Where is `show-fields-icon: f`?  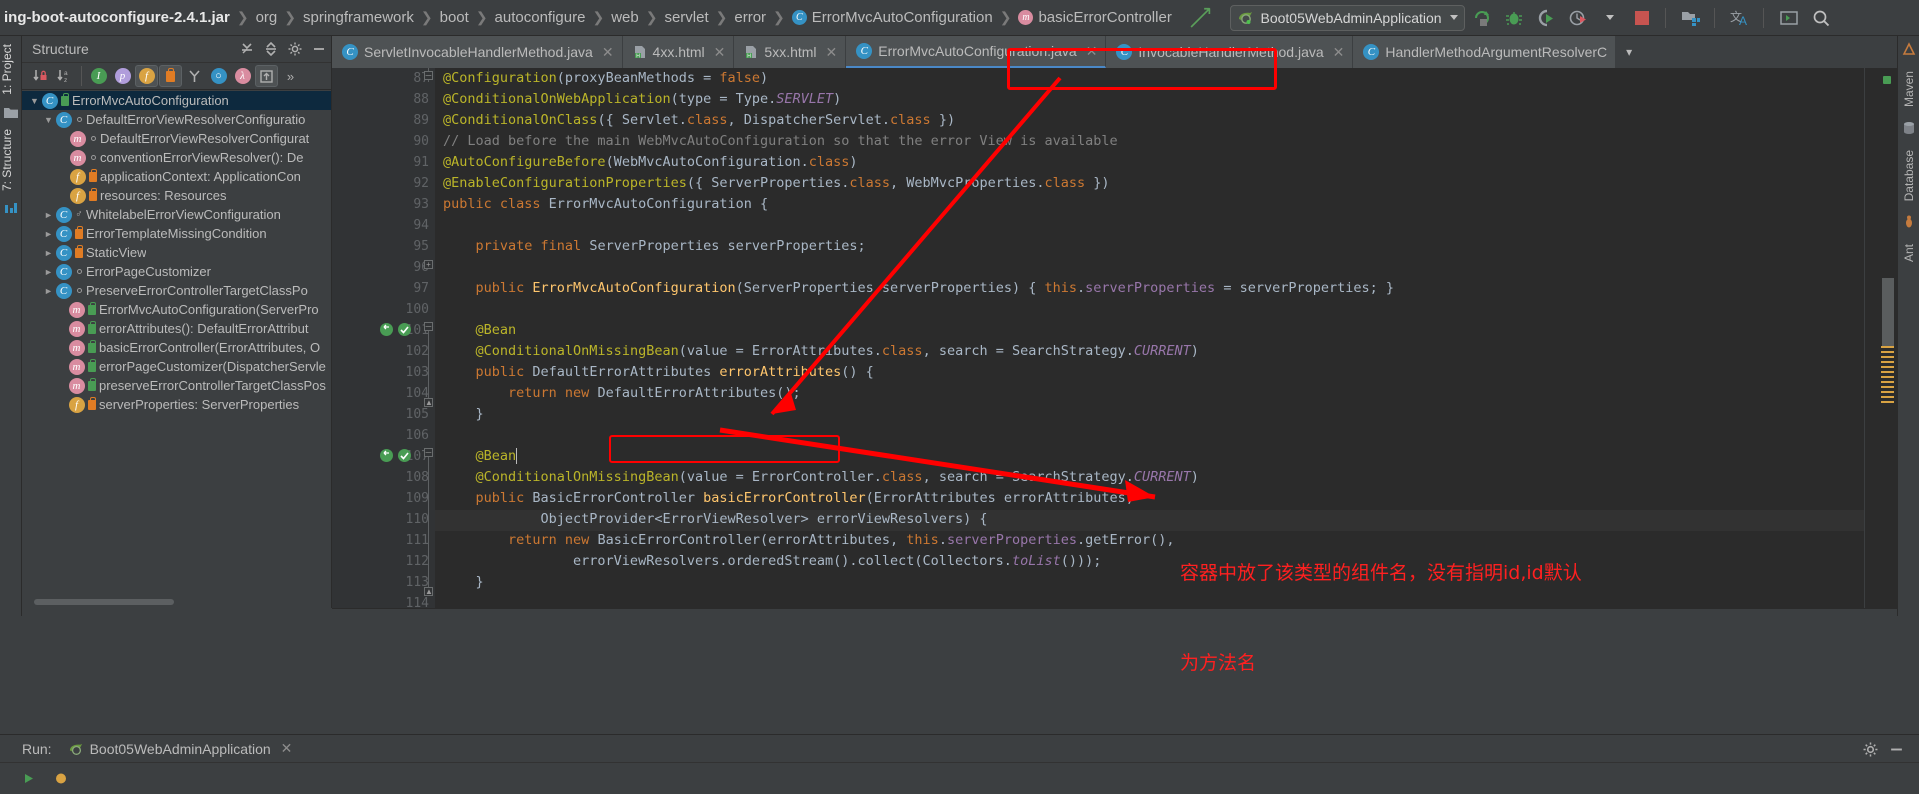 show-fields-icon: f is located at coordinates (146, 76).